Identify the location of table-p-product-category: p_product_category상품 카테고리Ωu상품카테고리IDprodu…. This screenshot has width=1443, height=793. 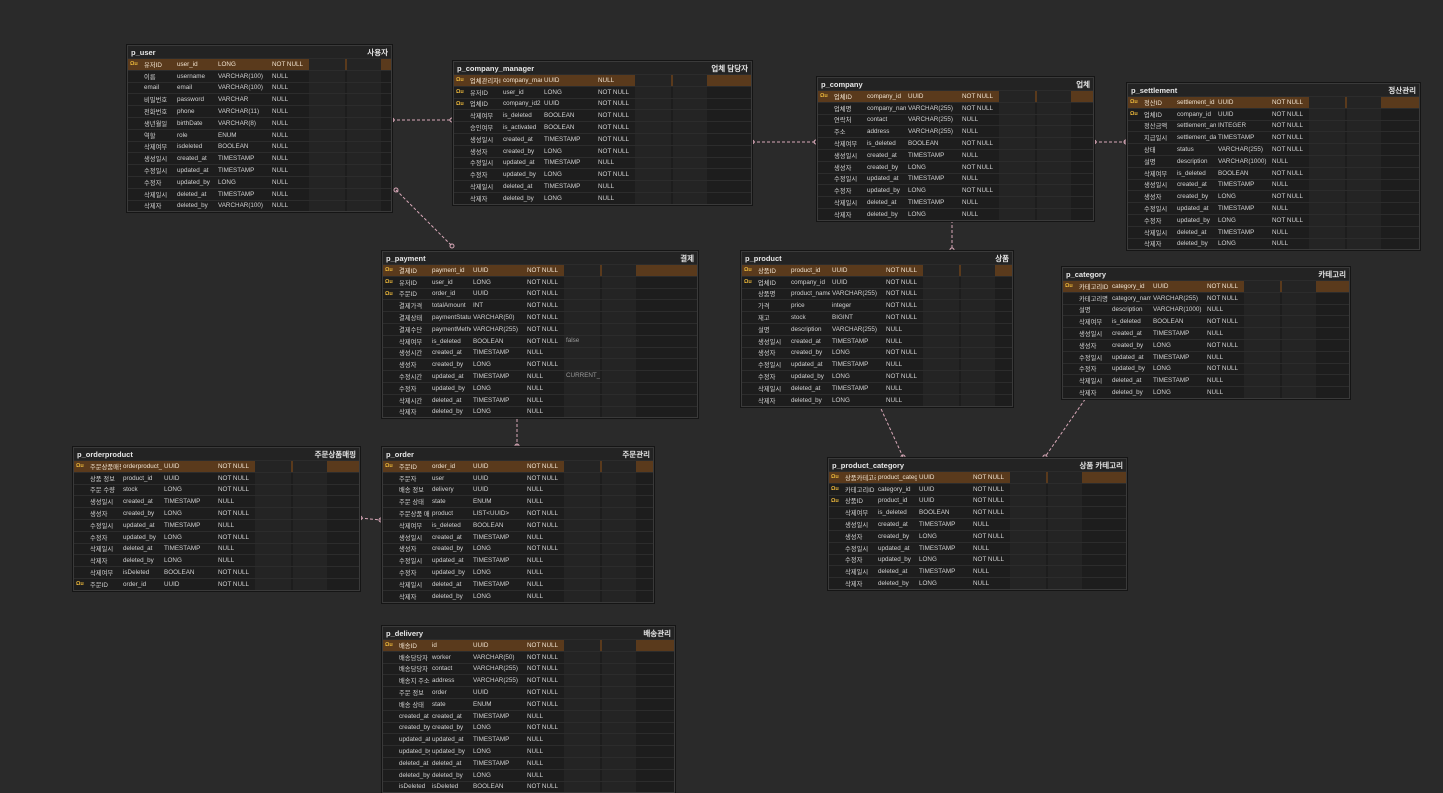
(977, 524).